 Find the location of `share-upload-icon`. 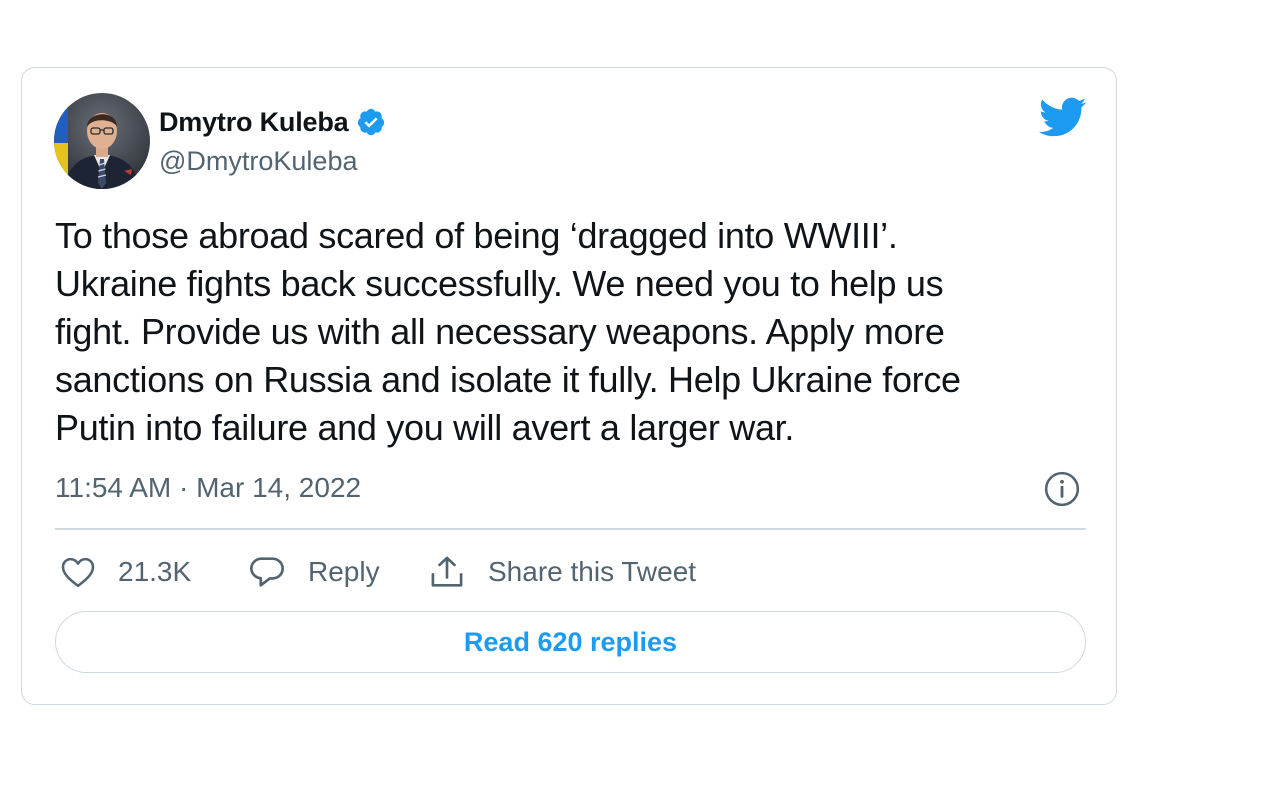

share-upload-icon is located at coordinates (447, 572).